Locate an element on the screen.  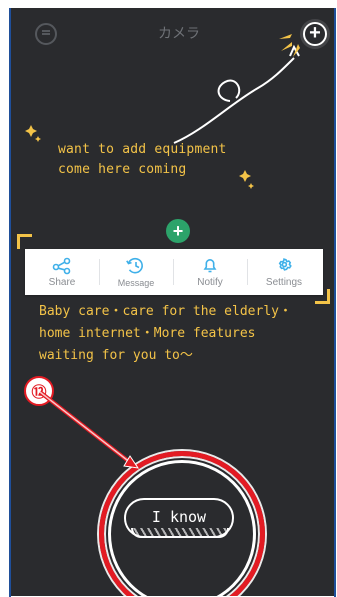
feature-line-1: Baby care・care for the elderly・ is located at coordinates (165, 311).